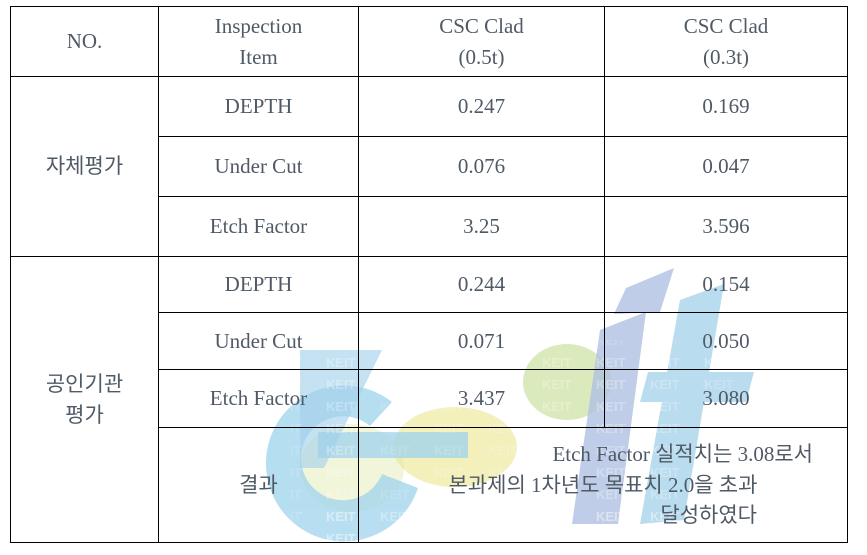 The width and height of the screenshot is (867, 555). Describe the element at coordinates (84, 384) in the screenshot. I see `group-label-line1: 공인기관` at that location.